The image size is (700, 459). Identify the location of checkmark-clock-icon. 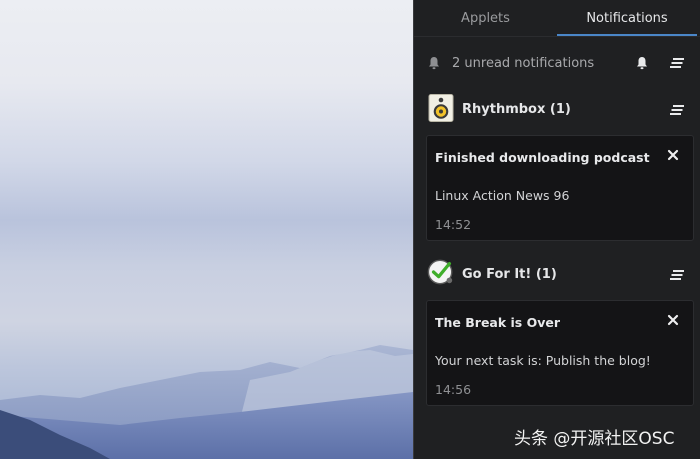
(440, 272).